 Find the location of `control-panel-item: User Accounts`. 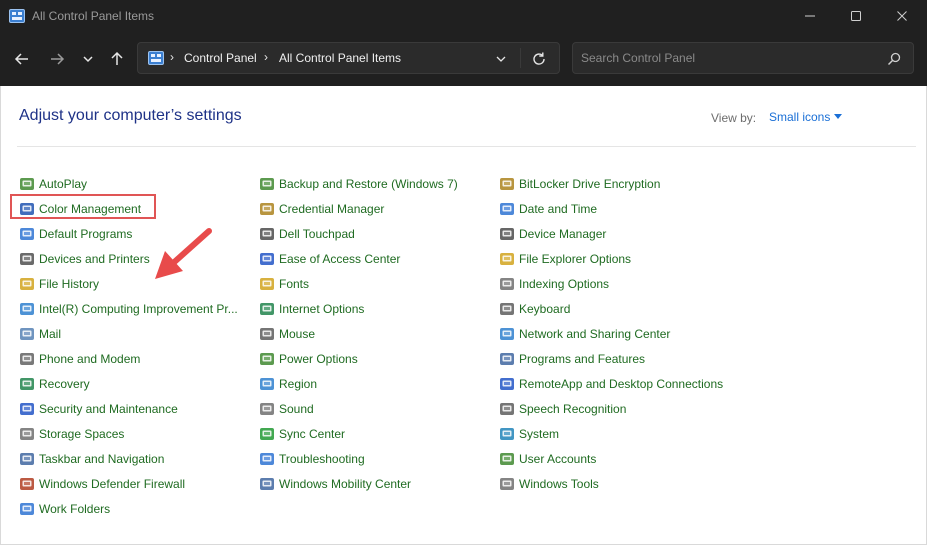

control-panel-item: User Accounts is located at coordinates (547, 459).